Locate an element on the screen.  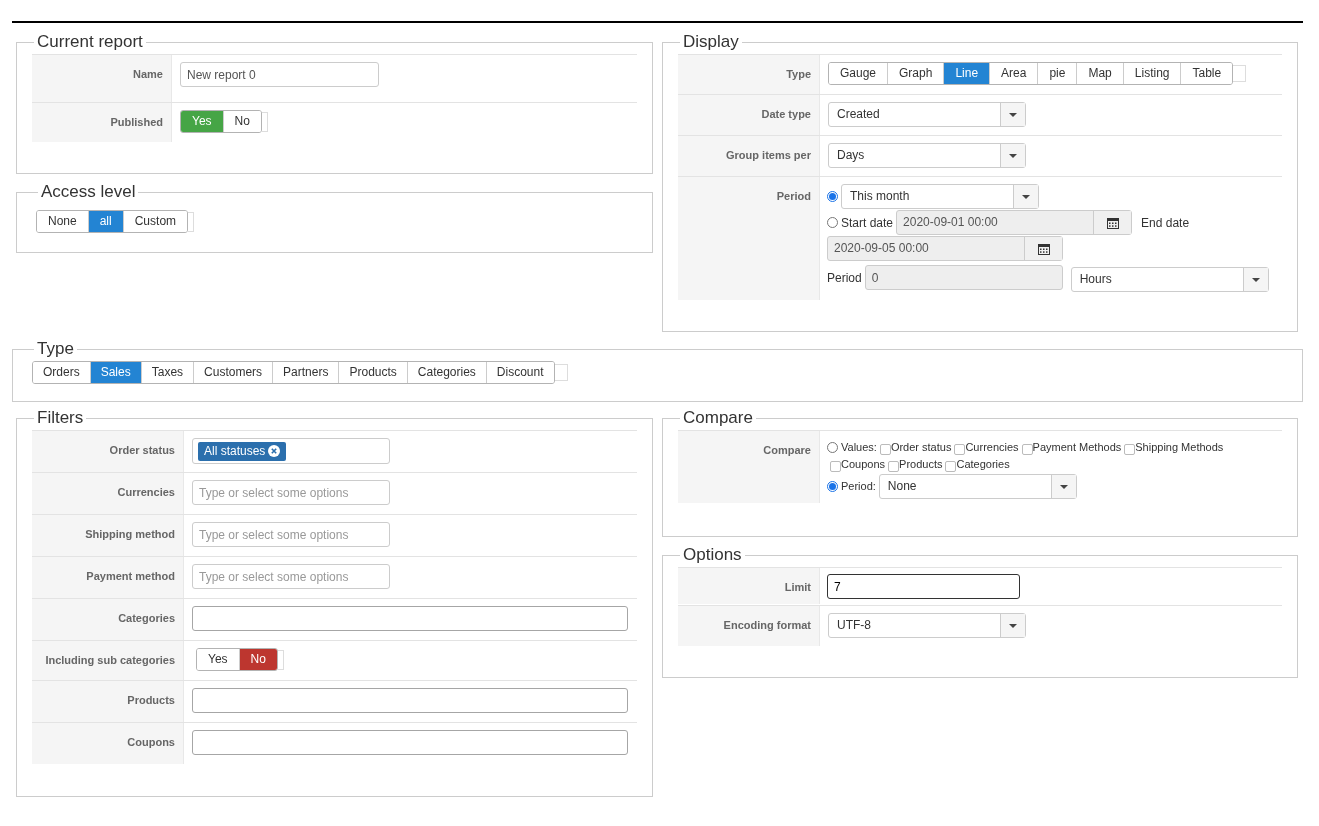
field-label: Name is located at coordinates (148, 74).